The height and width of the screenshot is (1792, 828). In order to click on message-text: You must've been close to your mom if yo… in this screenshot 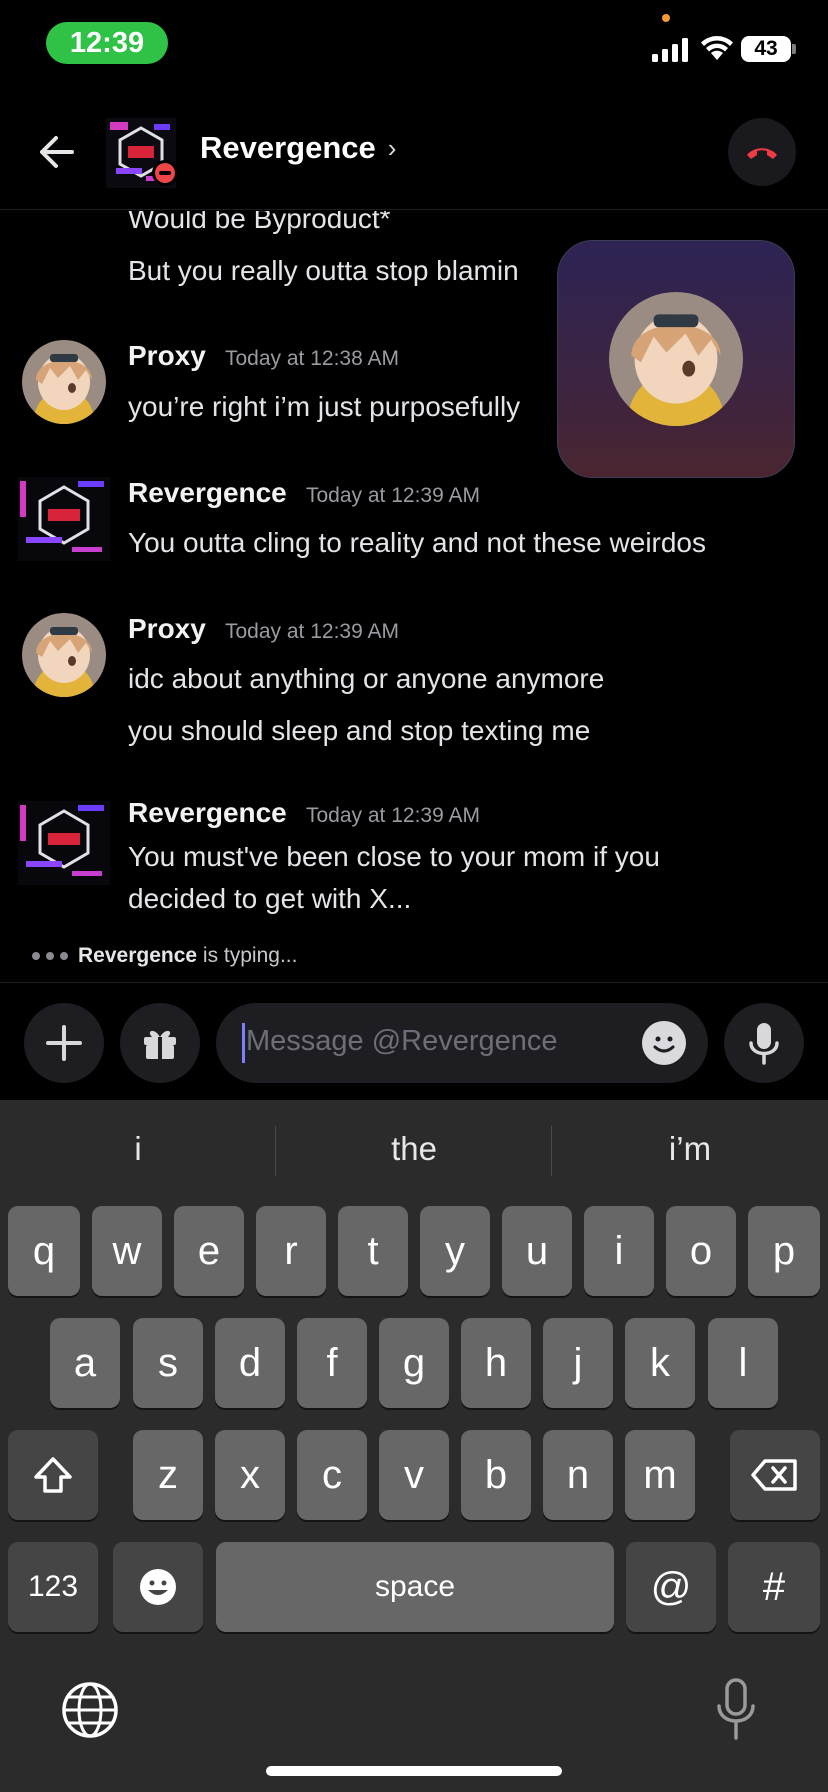, I will do `click(394, 856)`.